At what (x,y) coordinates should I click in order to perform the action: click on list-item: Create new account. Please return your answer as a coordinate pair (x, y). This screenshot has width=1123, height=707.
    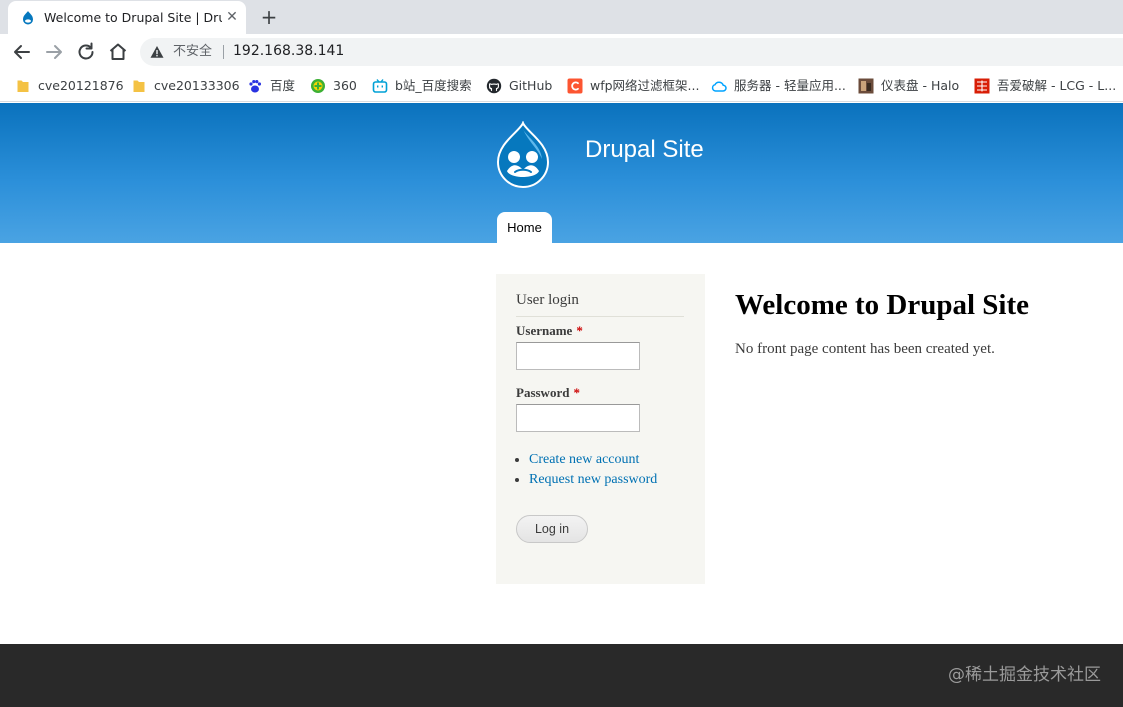
    Looking at the image, I should click on (593, 460).